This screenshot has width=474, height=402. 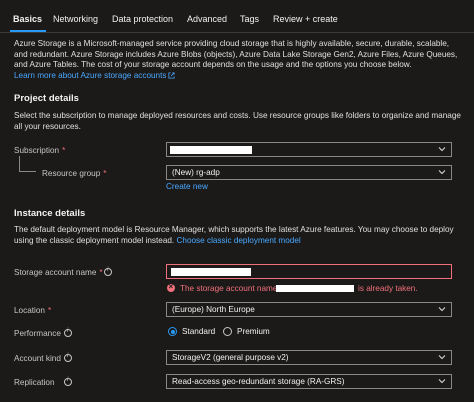 I want to click on error-message-prefix: The storage account name, so click(x=229, y=288).